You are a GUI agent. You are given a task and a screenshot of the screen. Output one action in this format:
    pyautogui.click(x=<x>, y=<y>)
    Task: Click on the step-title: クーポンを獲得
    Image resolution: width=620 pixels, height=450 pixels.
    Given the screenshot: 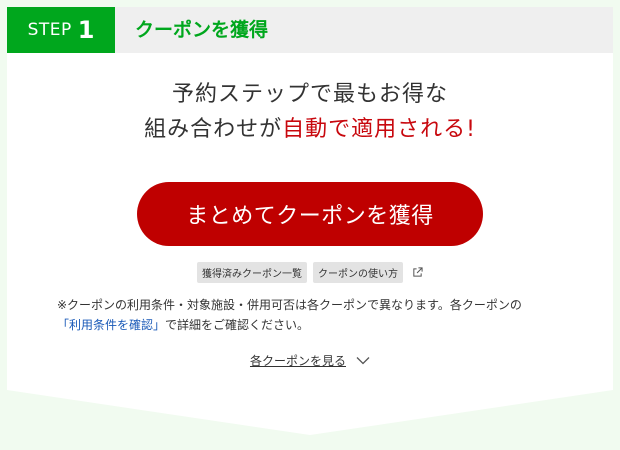 What is the action you would take?
    pyautogui.click(x=202, y=30)
    